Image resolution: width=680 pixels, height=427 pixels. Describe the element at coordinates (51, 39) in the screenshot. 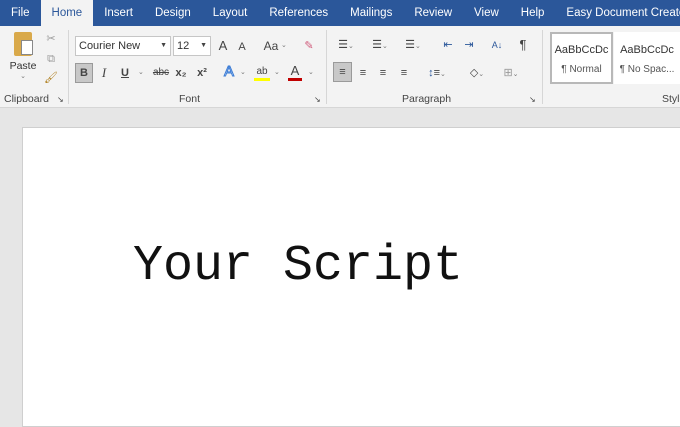

I see `cut-icon: ✂` at that location.